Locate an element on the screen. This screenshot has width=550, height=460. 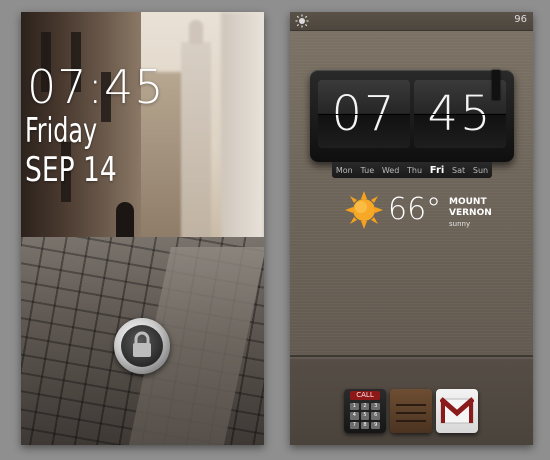
bookmark-ribbon is located at coordinates (496, 85).